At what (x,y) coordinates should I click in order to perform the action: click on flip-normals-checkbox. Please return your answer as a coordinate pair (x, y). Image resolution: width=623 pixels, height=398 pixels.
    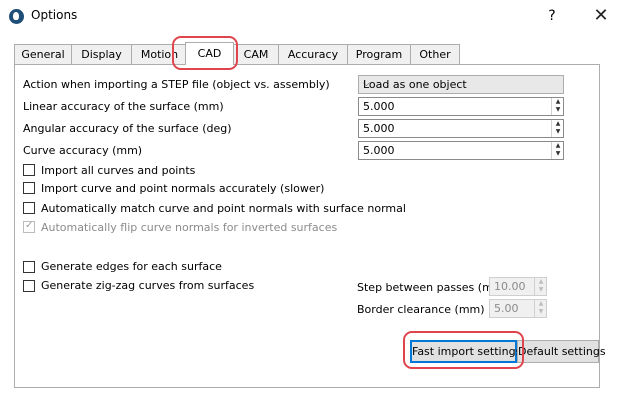
    Looking at the image, I should click on (29, 226).